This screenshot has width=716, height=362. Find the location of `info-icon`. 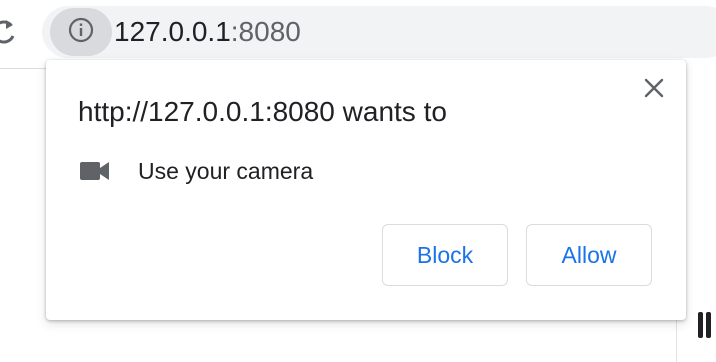

info-icon is located at coordinates (81, 32).